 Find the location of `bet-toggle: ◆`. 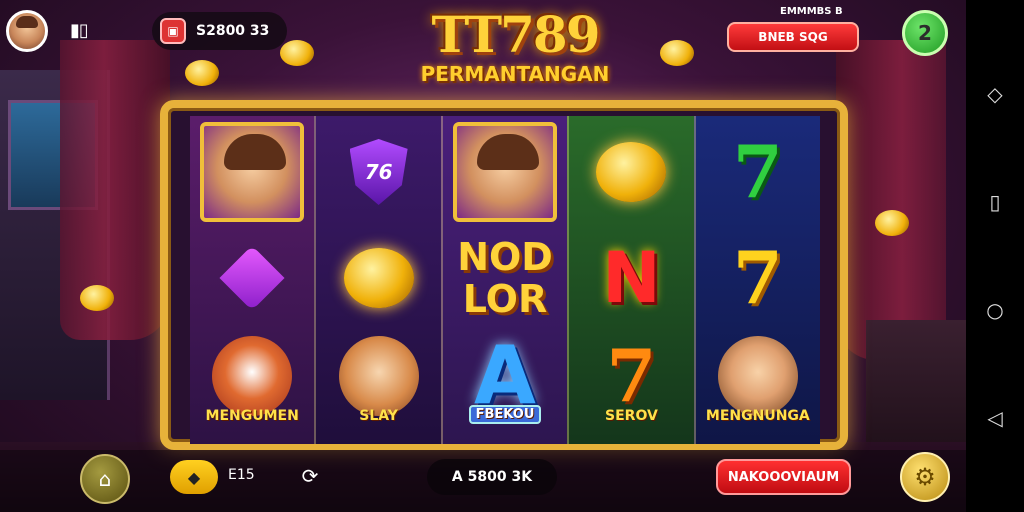

bet-toggle: ◆ is located at coordinates (194, 477).